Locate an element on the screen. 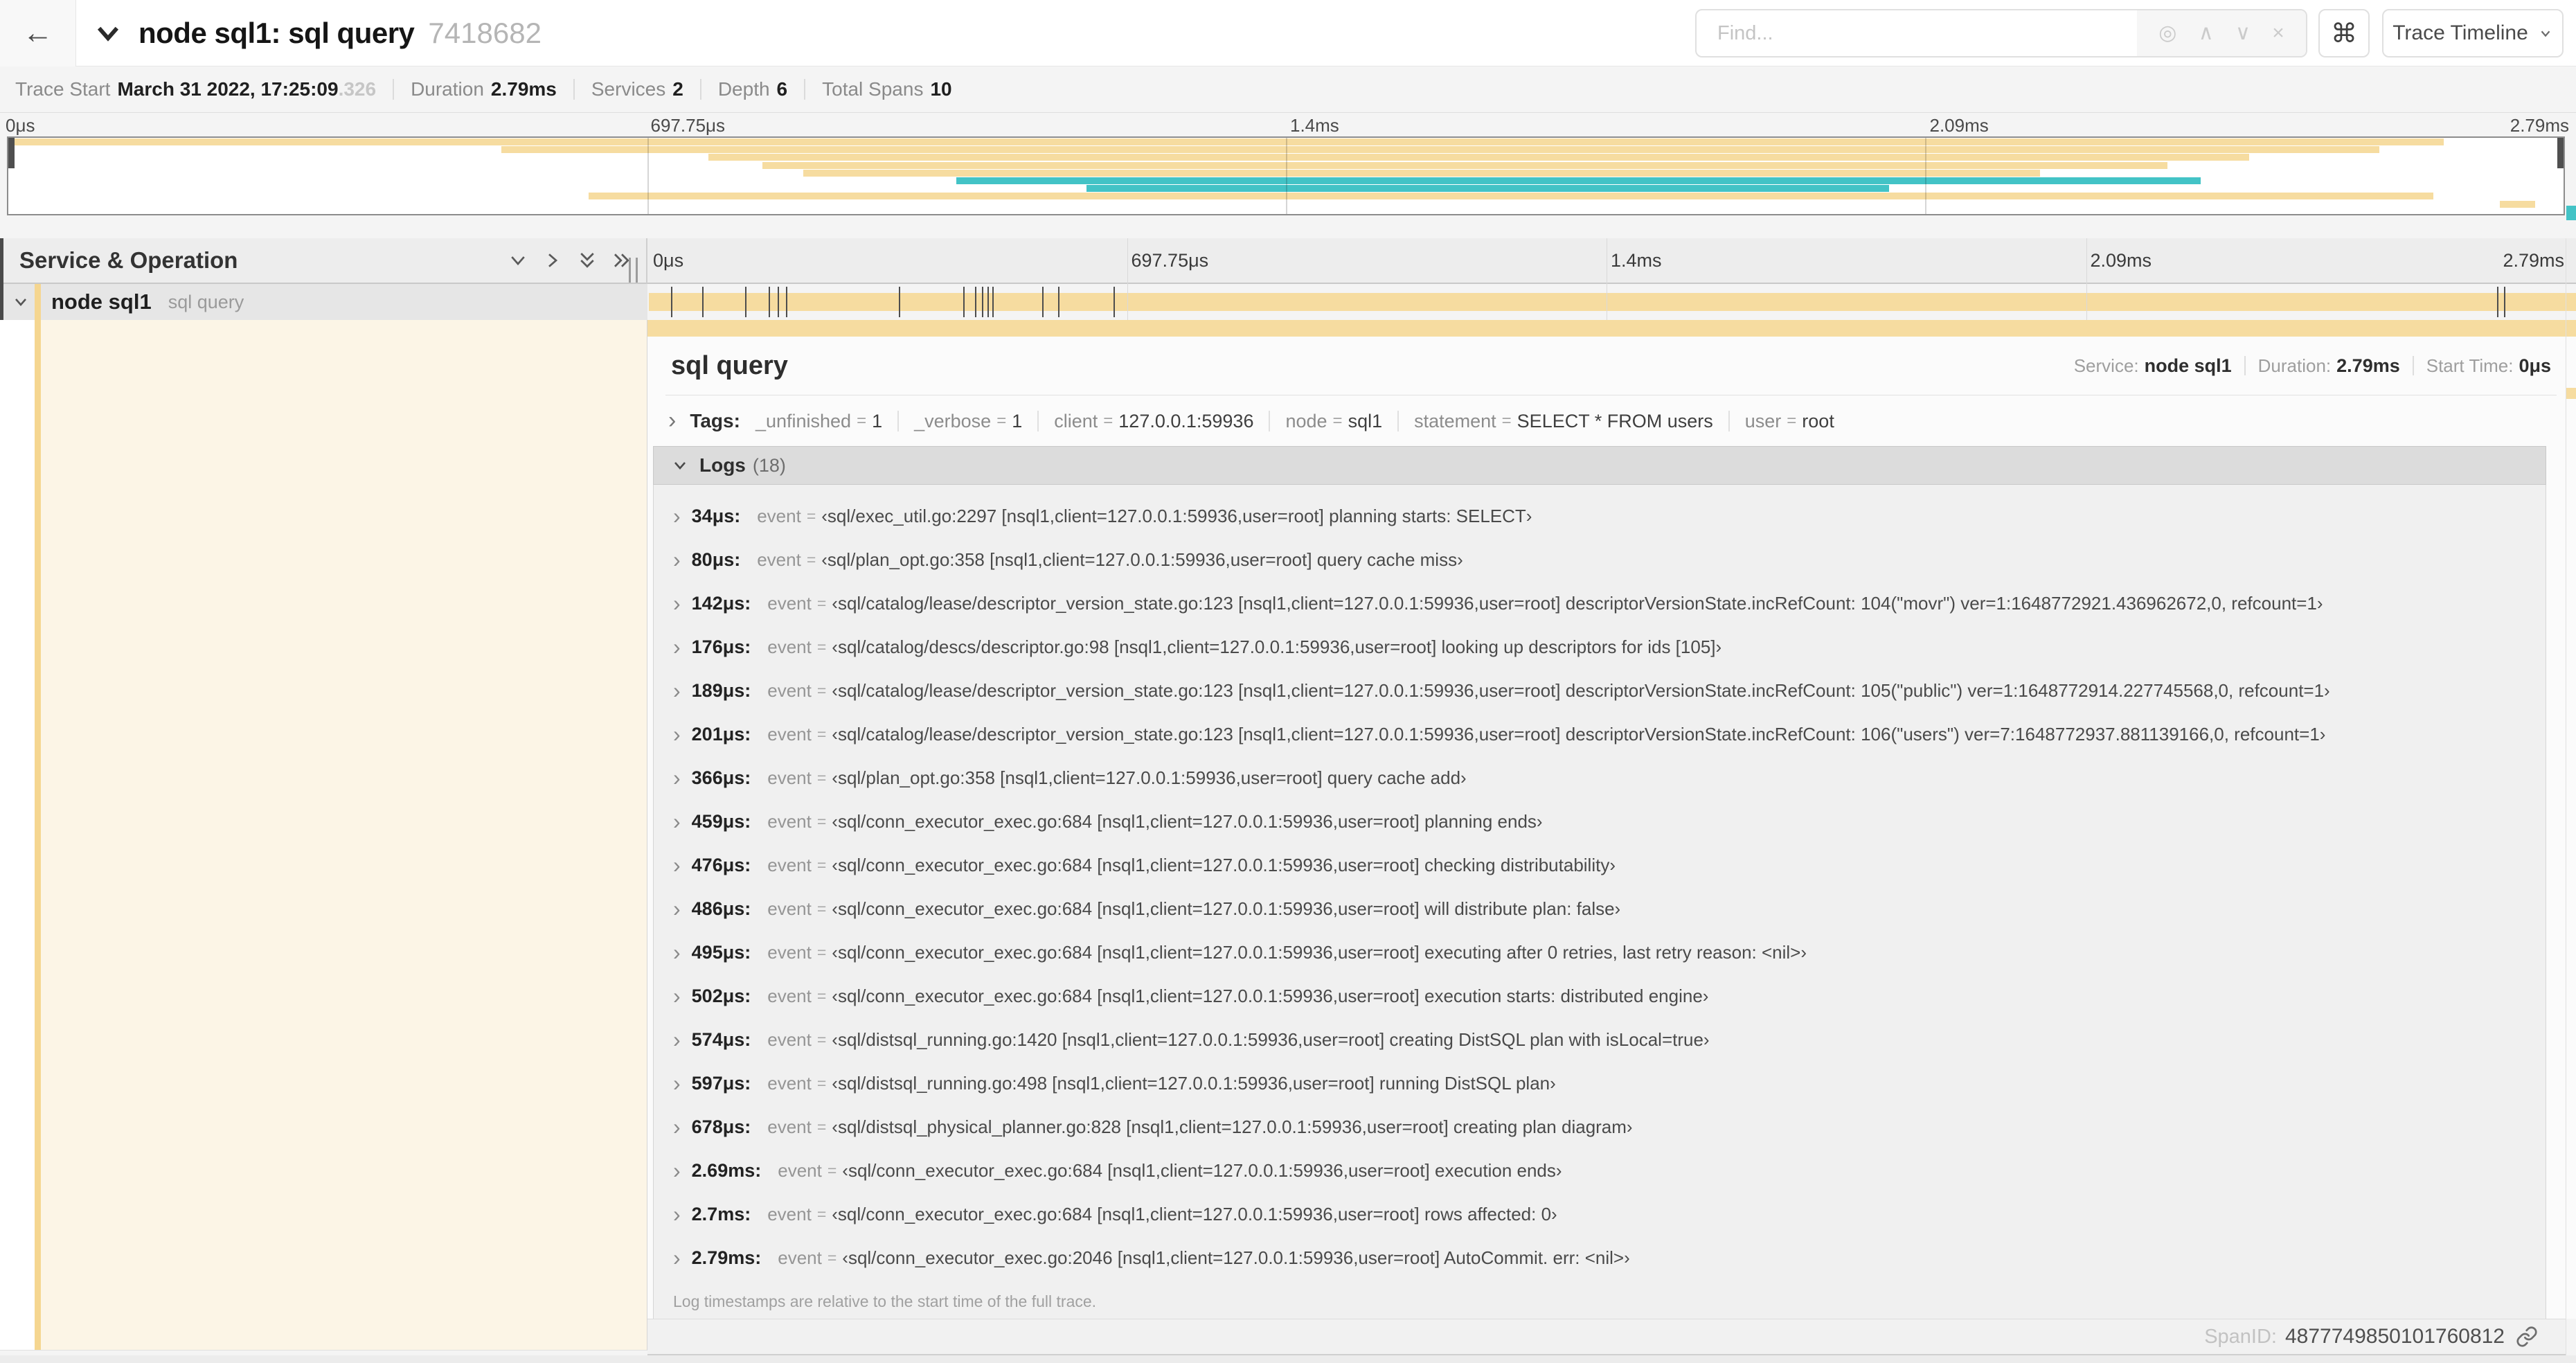 Image resolution: width=2576 pixels, height=1363 pixels. arrow-left-icon: ← is located at coordinates (37, 33).